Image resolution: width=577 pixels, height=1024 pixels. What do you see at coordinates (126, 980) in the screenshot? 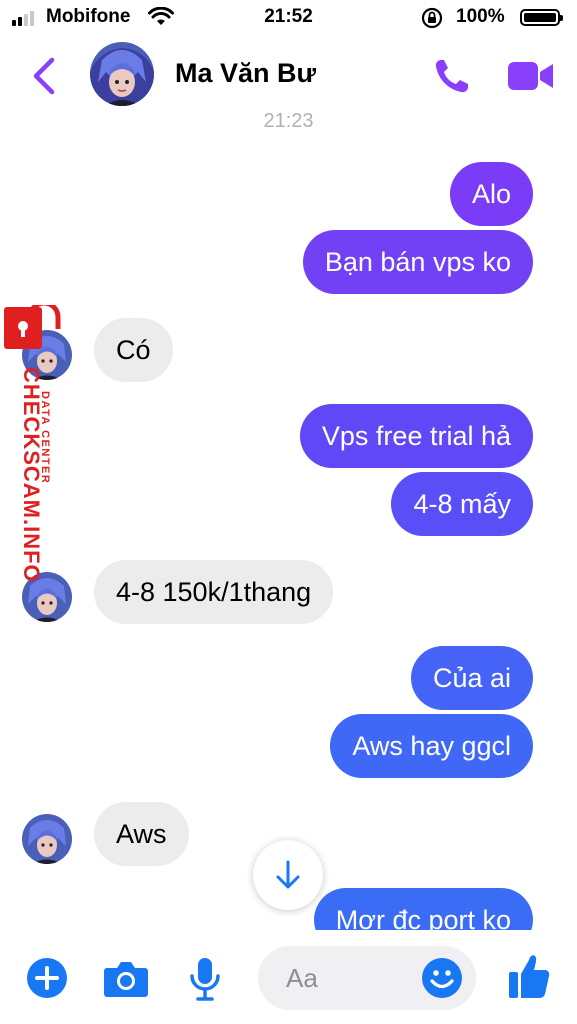
I see `camera-icon` at bounding box center [126, 980].